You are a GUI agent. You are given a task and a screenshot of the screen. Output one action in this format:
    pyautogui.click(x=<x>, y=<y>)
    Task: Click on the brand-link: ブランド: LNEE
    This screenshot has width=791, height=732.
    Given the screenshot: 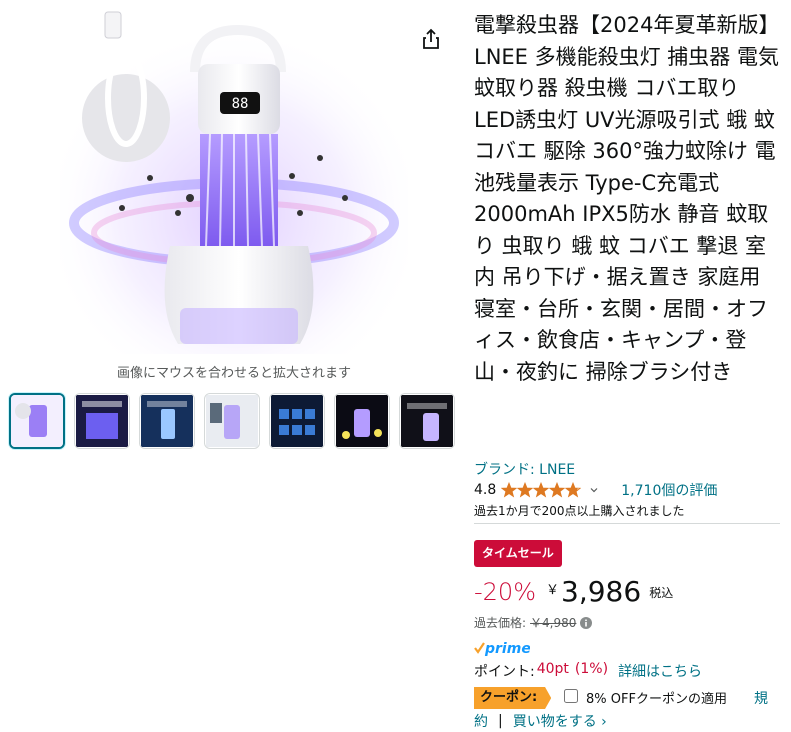 What is the action you would take?
    pyautogui.click(x=524, y=469)
    